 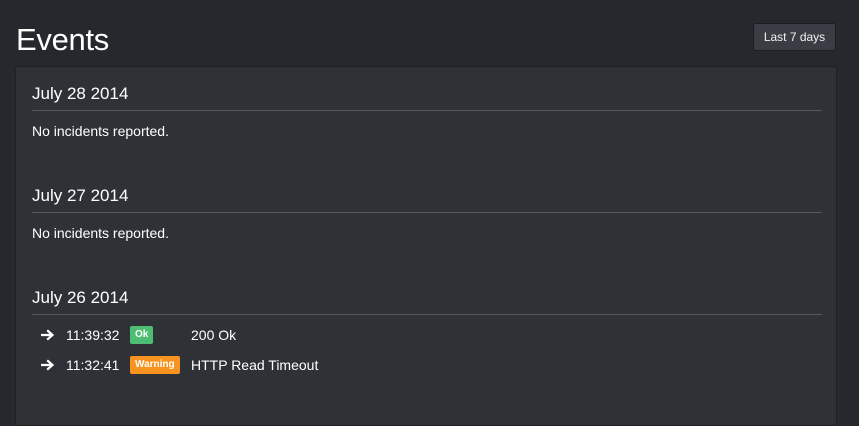 I want to click on event-time: 11:32:41, so click(x=93, y=365).